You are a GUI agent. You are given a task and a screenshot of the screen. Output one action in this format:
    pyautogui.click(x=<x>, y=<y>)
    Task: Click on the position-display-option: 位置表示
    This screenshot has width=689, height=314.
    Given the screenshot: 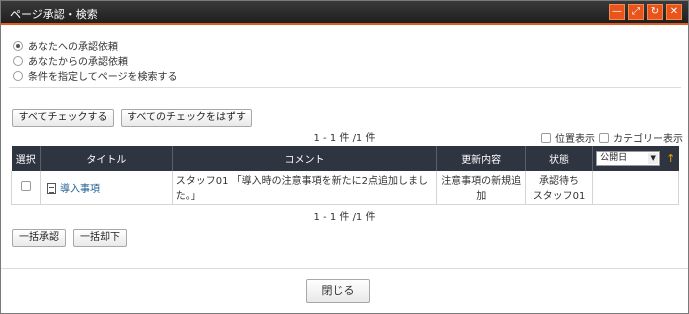 What is the action you would take?
    pyautogui.click(x=568, y=137)
    